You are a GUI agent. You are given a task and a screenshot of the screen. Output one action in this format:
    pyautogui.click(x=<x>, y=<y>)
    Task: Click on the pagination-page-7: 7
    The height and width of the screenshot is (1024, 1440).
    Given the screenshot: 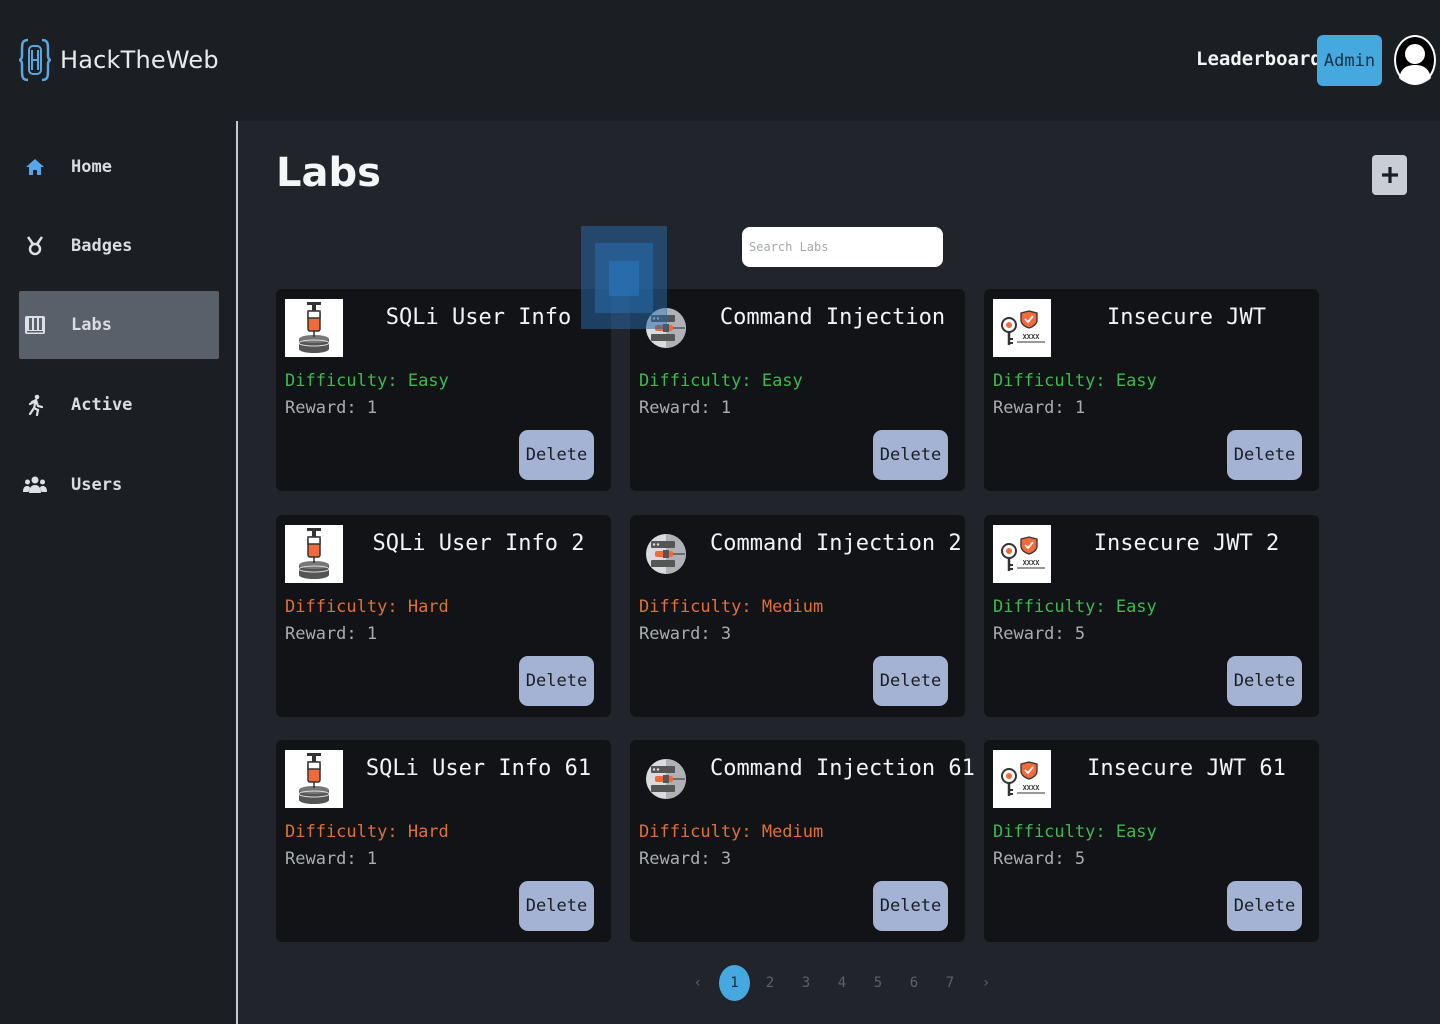 What is the action you would take?
    pyautogui.click(x=950, y=983)
    